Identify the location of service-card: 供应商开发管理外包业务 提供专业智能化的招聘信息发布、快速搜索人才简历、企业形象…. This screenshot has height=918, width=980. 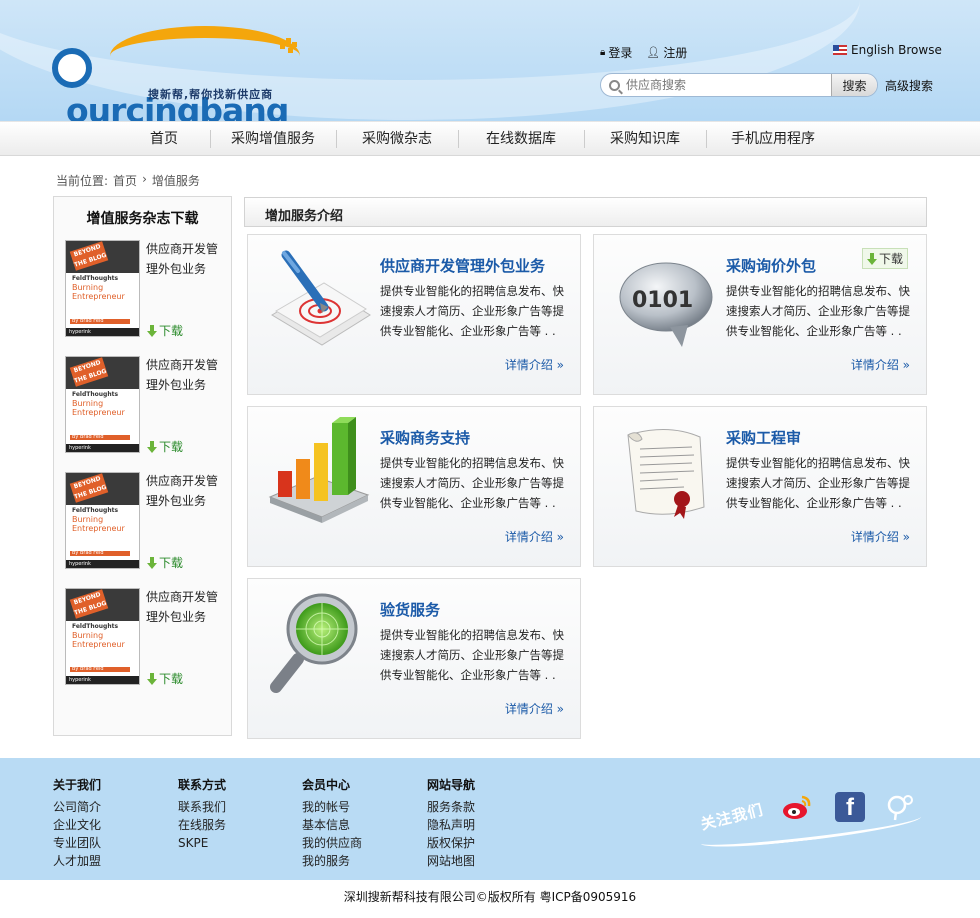
(414, 314).